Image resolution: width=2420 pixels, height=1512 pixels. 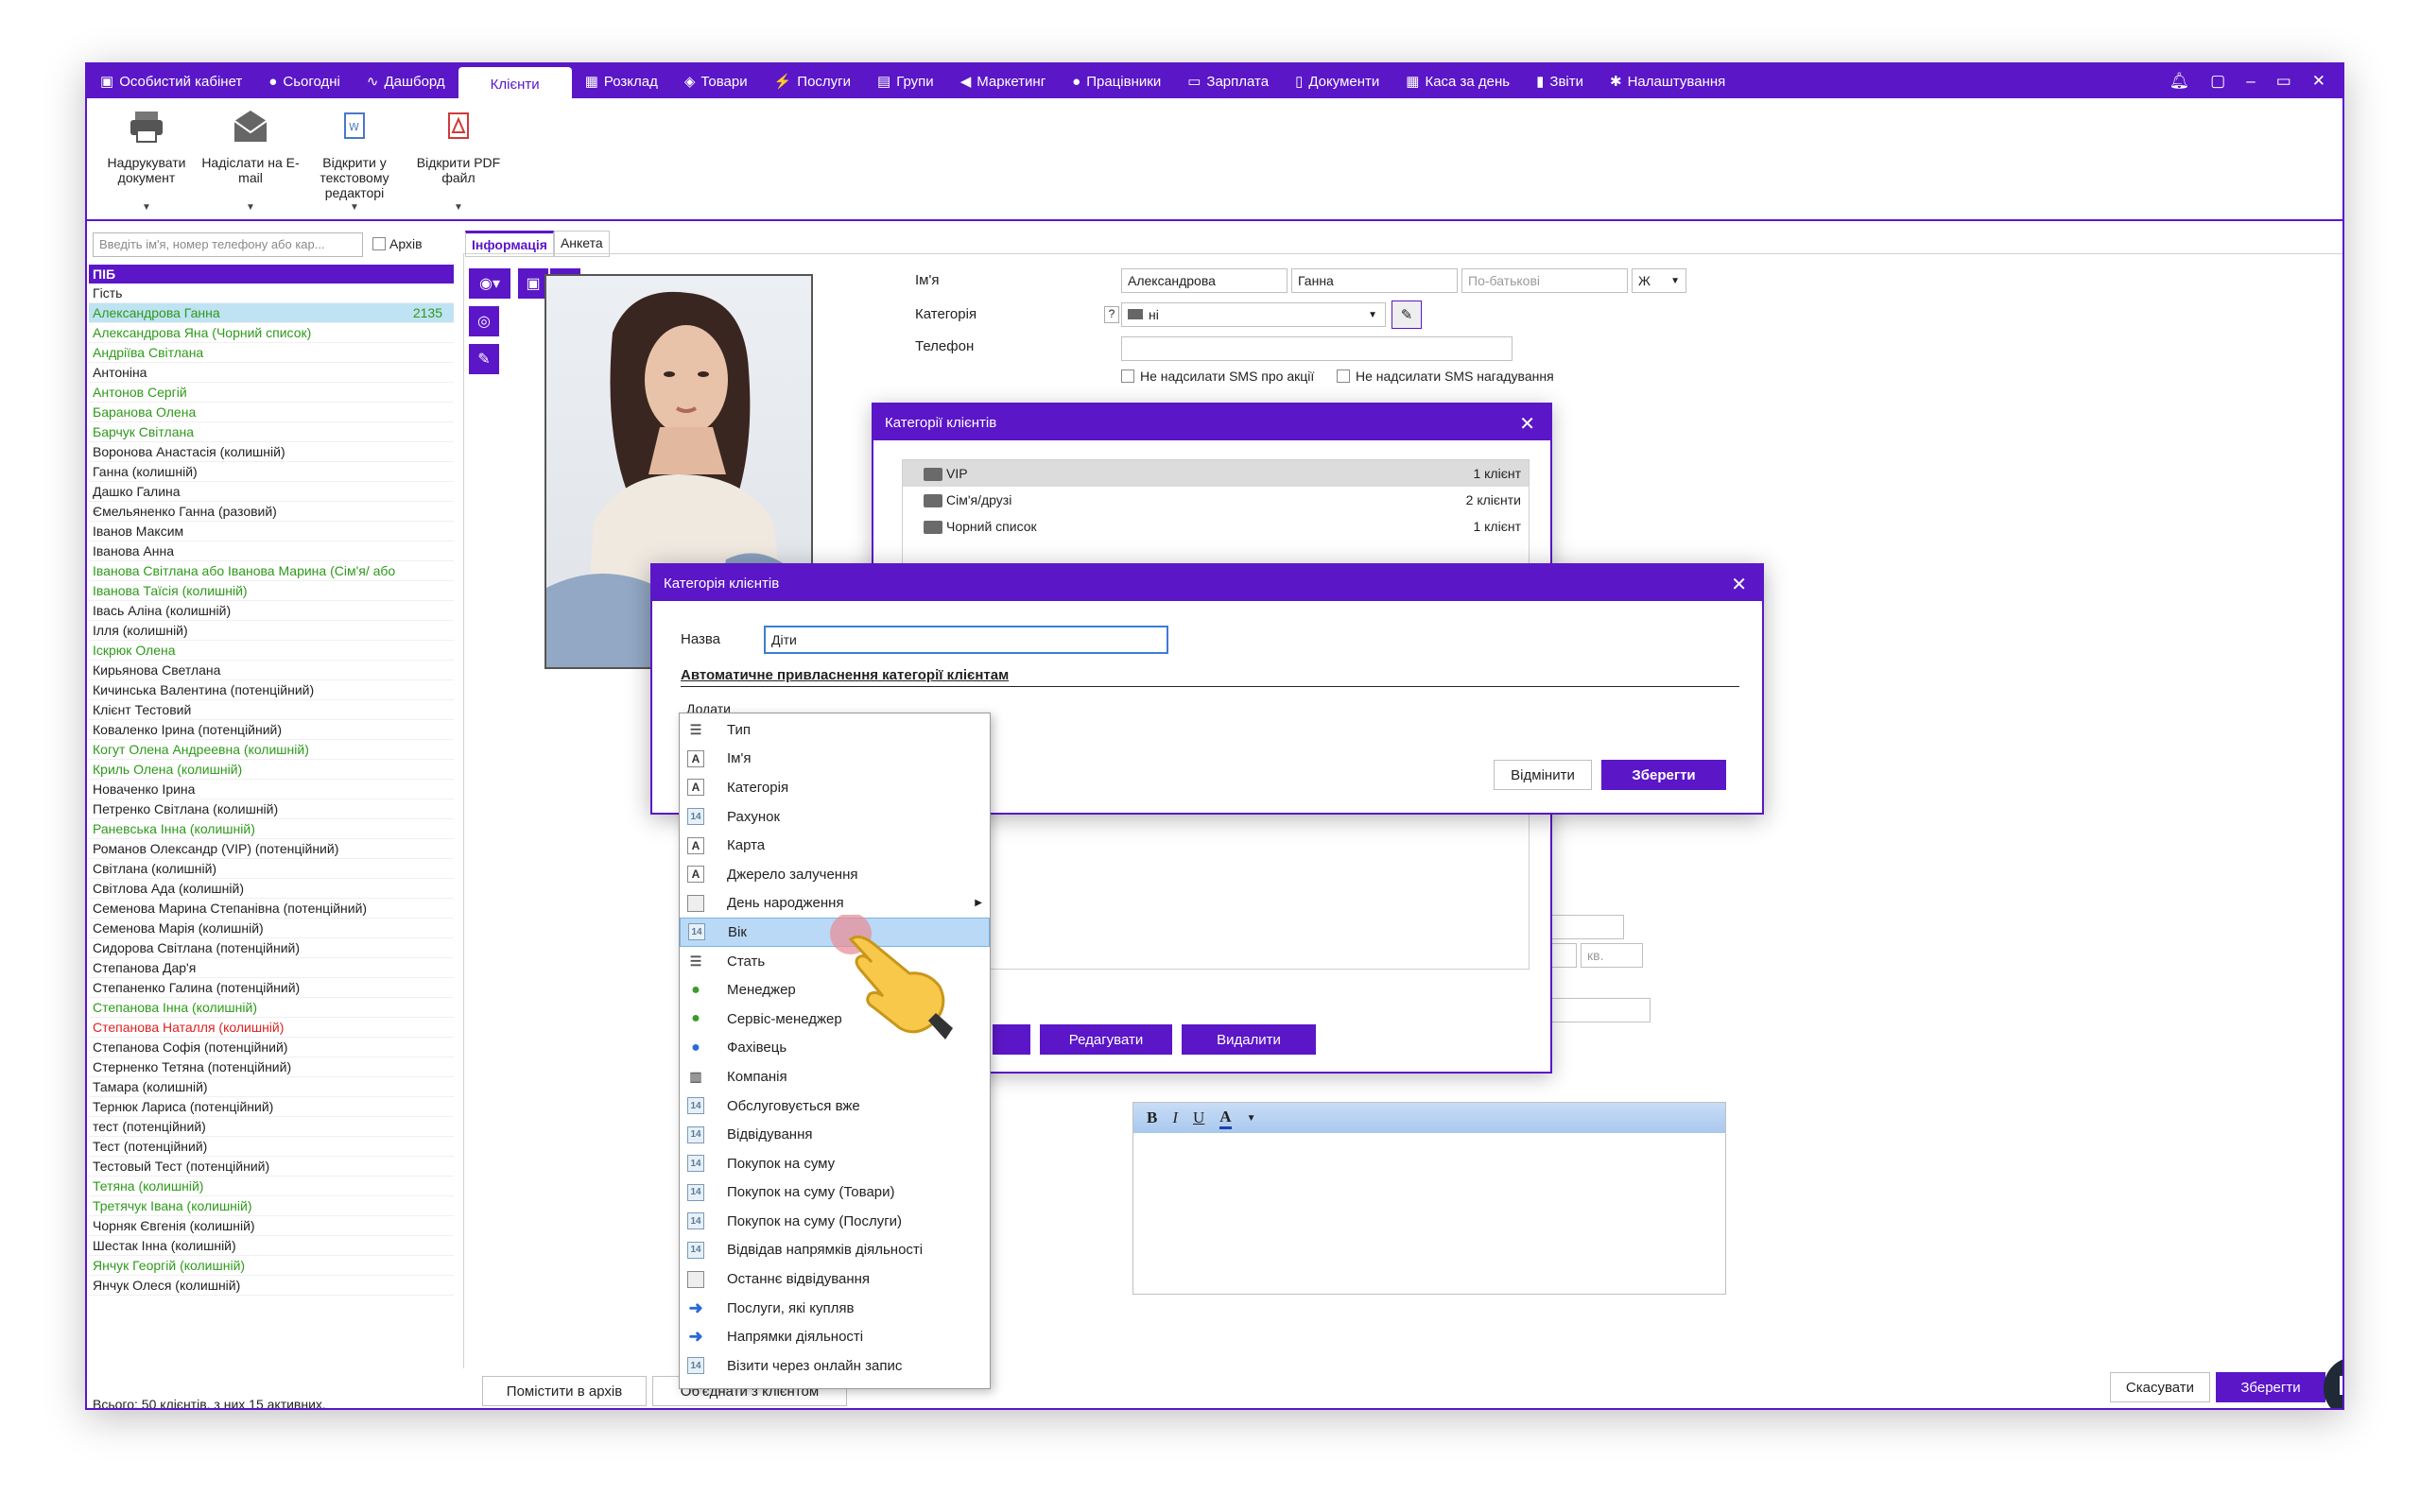 I want to click on minimize-icon: –, so click(x=2250, y=81).